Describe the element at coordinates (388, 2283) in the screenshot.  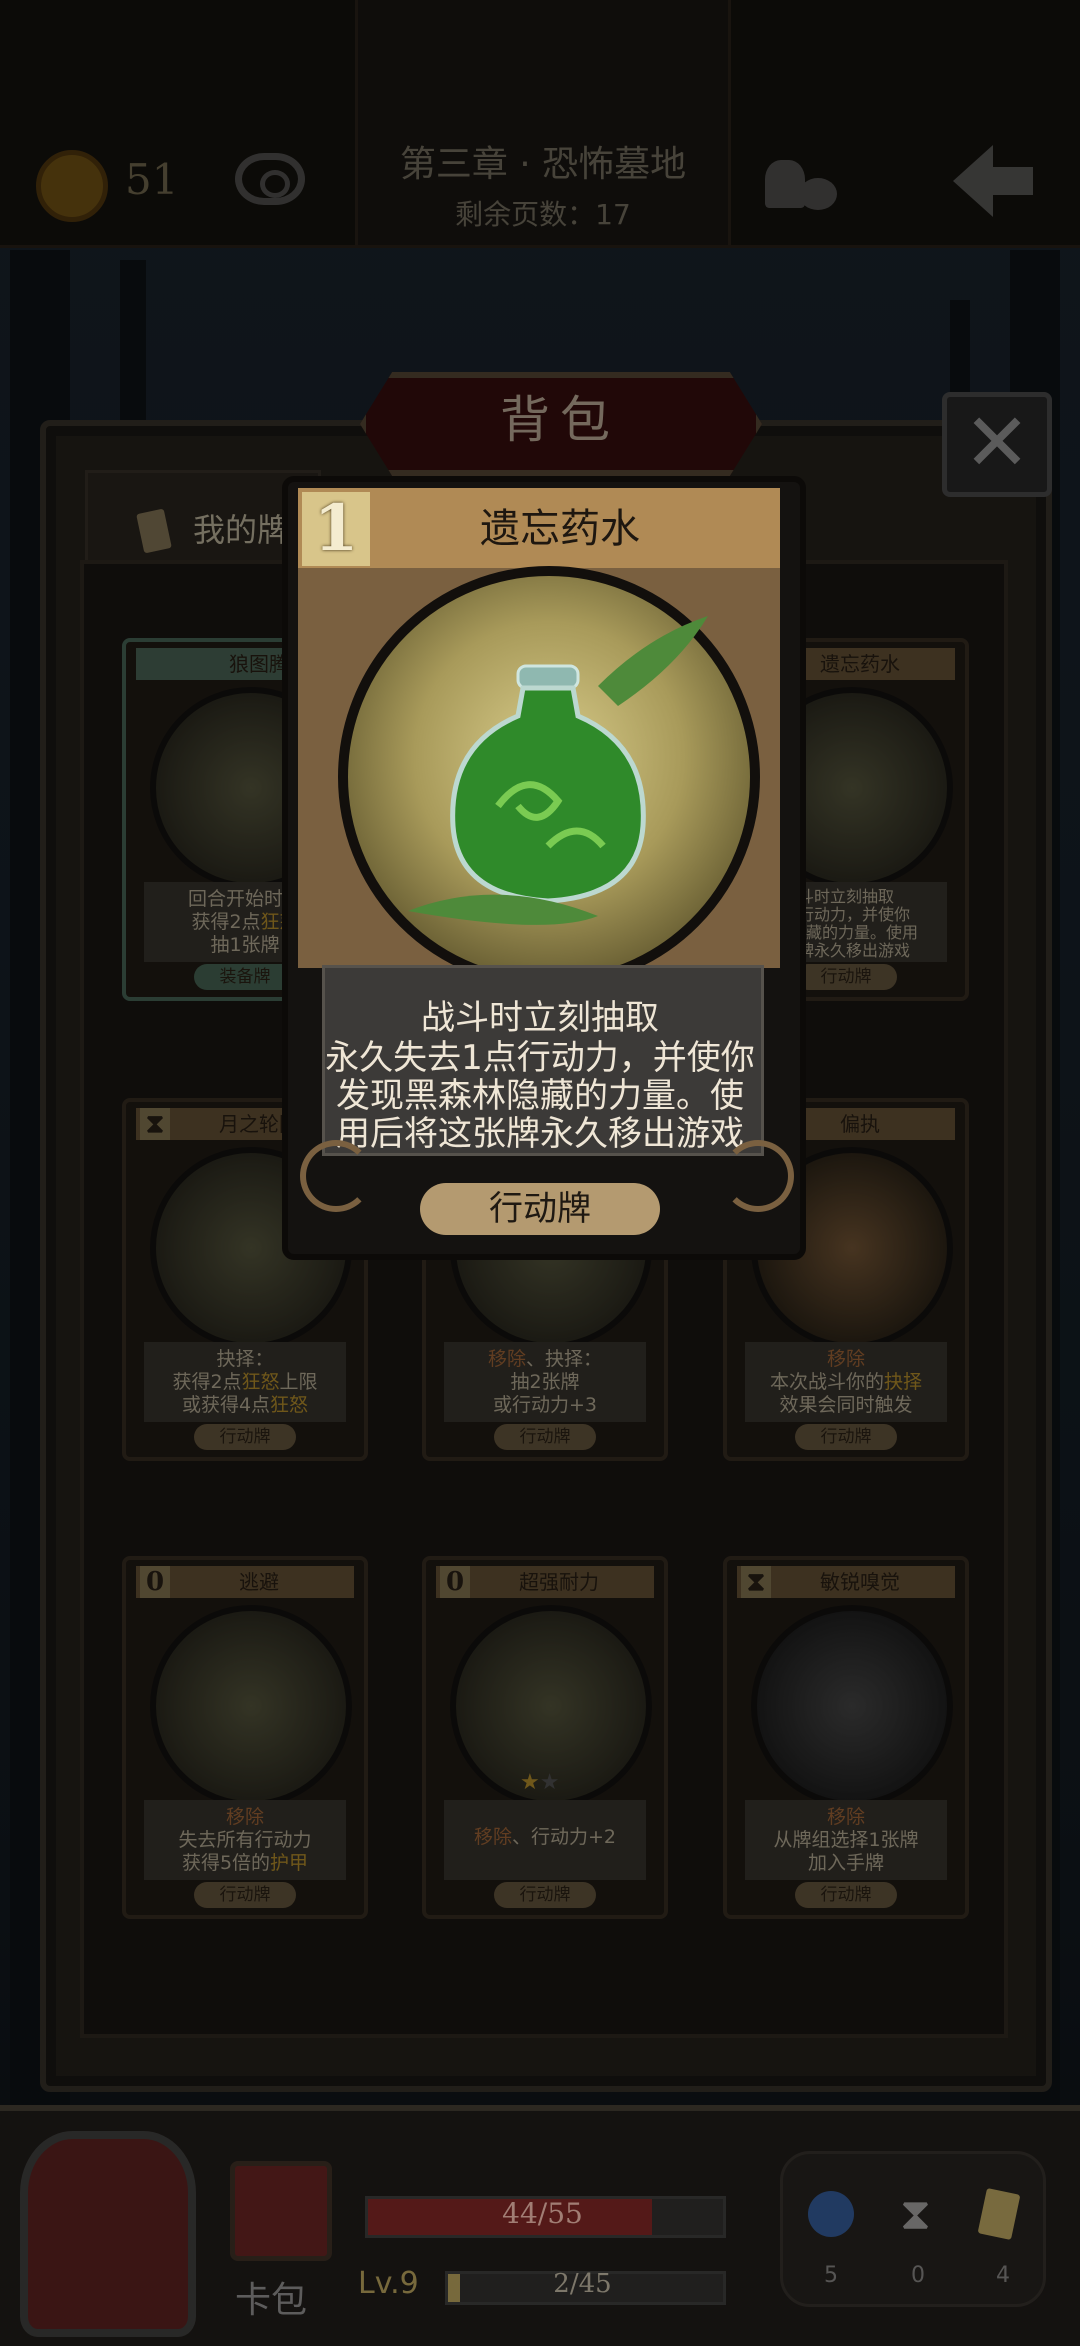
I see `level-label: Lv.9` at that location.